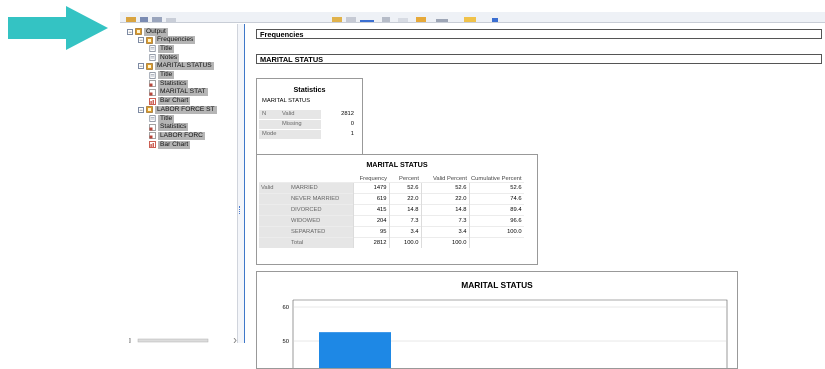 The image size is (825, 369). What do you see at coordinates (300, 114) in the screenshot?
I see `valid-label: Valid` at bounding box center [300, 114].